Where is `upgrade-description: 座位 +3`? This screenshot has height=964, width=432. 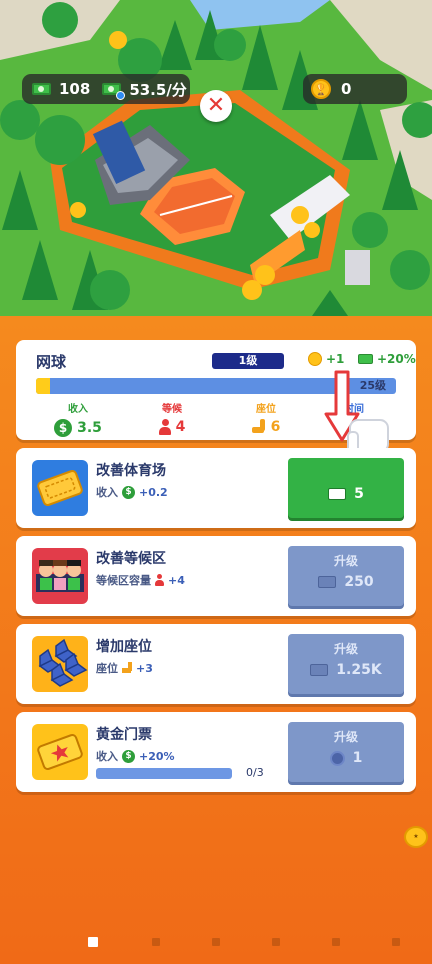 upgrade-description: 座位 +3 is located at coordinates (124, 668).